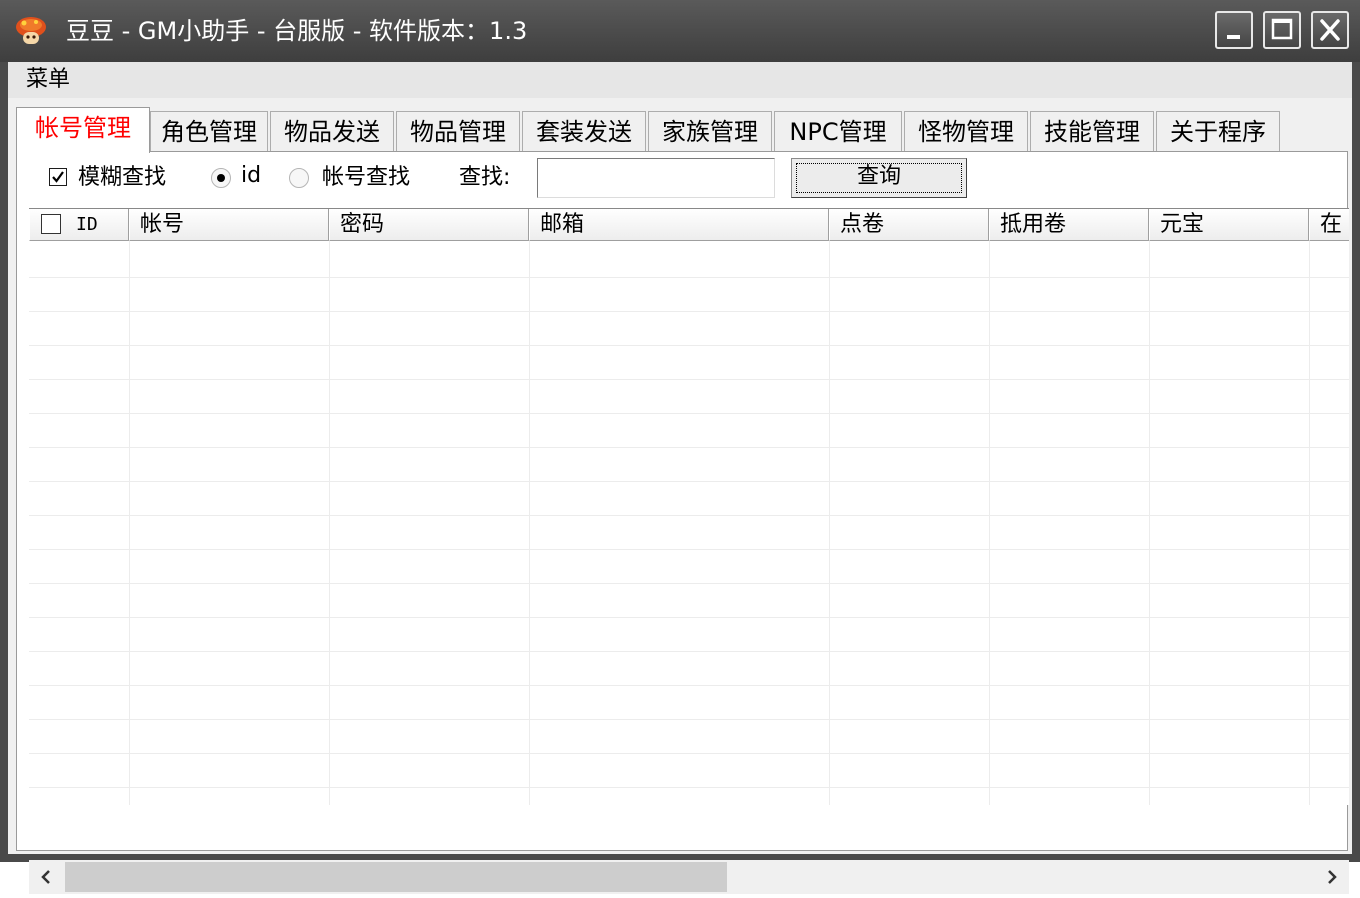 Image resolution: width=1360 pixels, height=898 pixels. I want to click on radio-selected-dot, so click(221, 178).